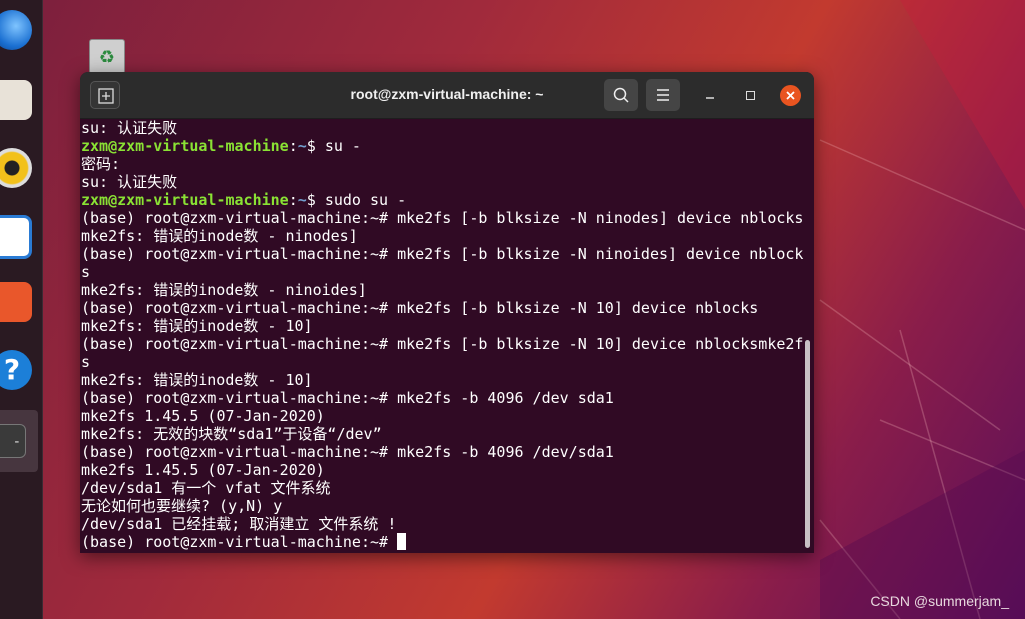 The height and width of the screenshot is (619, 1025). What do you see at coordinates (16, 168) in the screenshot?
I see `rhythmbox-icon` at bounding box center [16, 168].